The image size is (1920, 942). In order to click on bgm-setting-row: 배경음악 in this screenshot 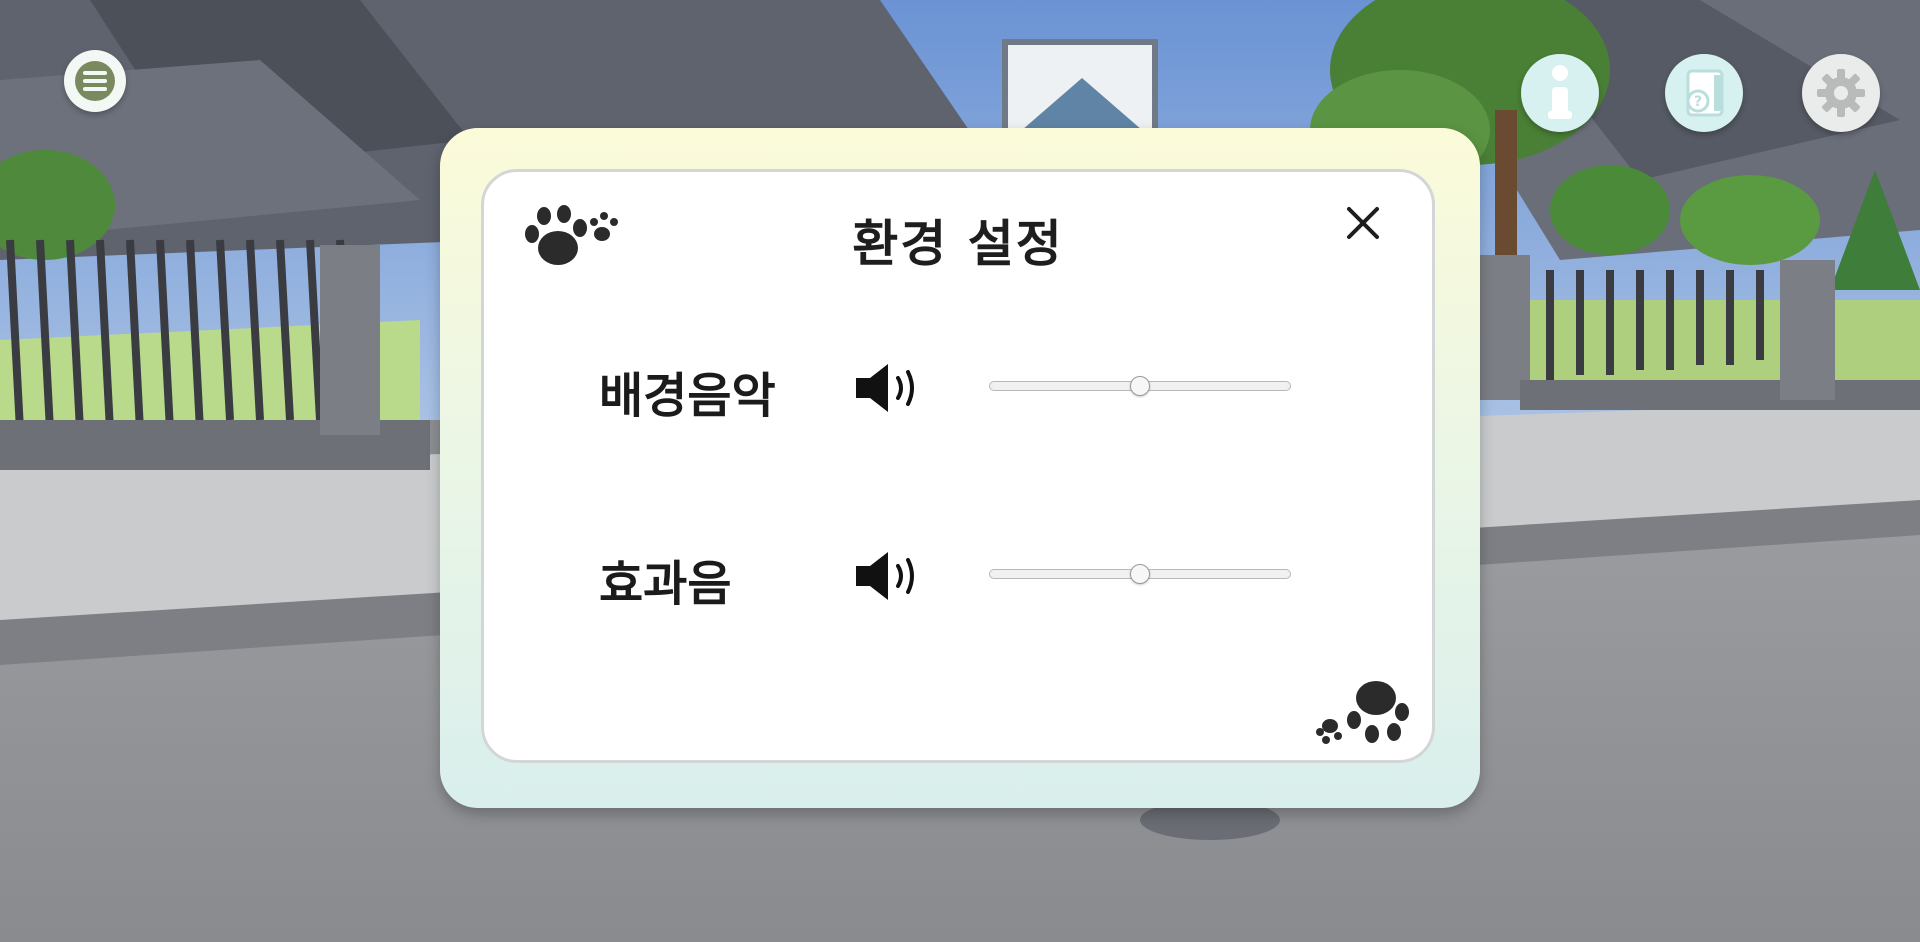, I will do `click(958, 386)`.